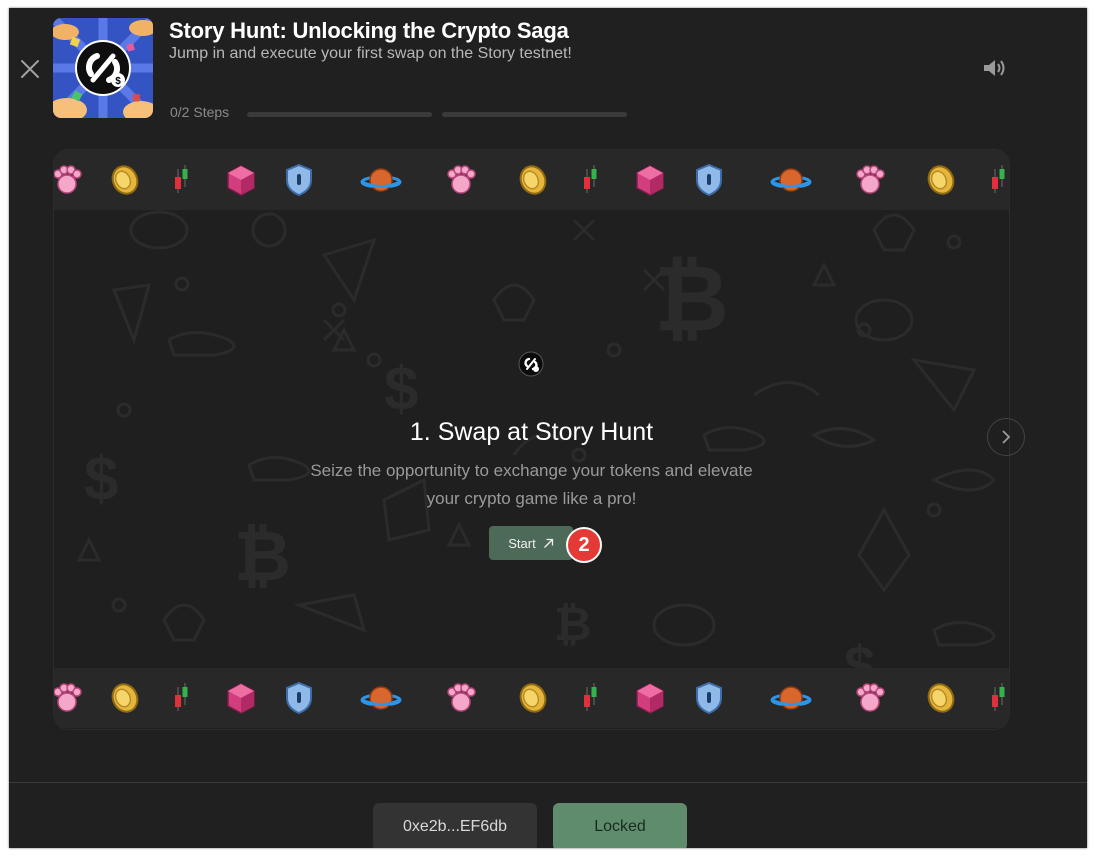  What do you see at coordinates (548, 543) in the screenshot?
I see `arrow-up-right-icon` at bounding box center [548, 543].